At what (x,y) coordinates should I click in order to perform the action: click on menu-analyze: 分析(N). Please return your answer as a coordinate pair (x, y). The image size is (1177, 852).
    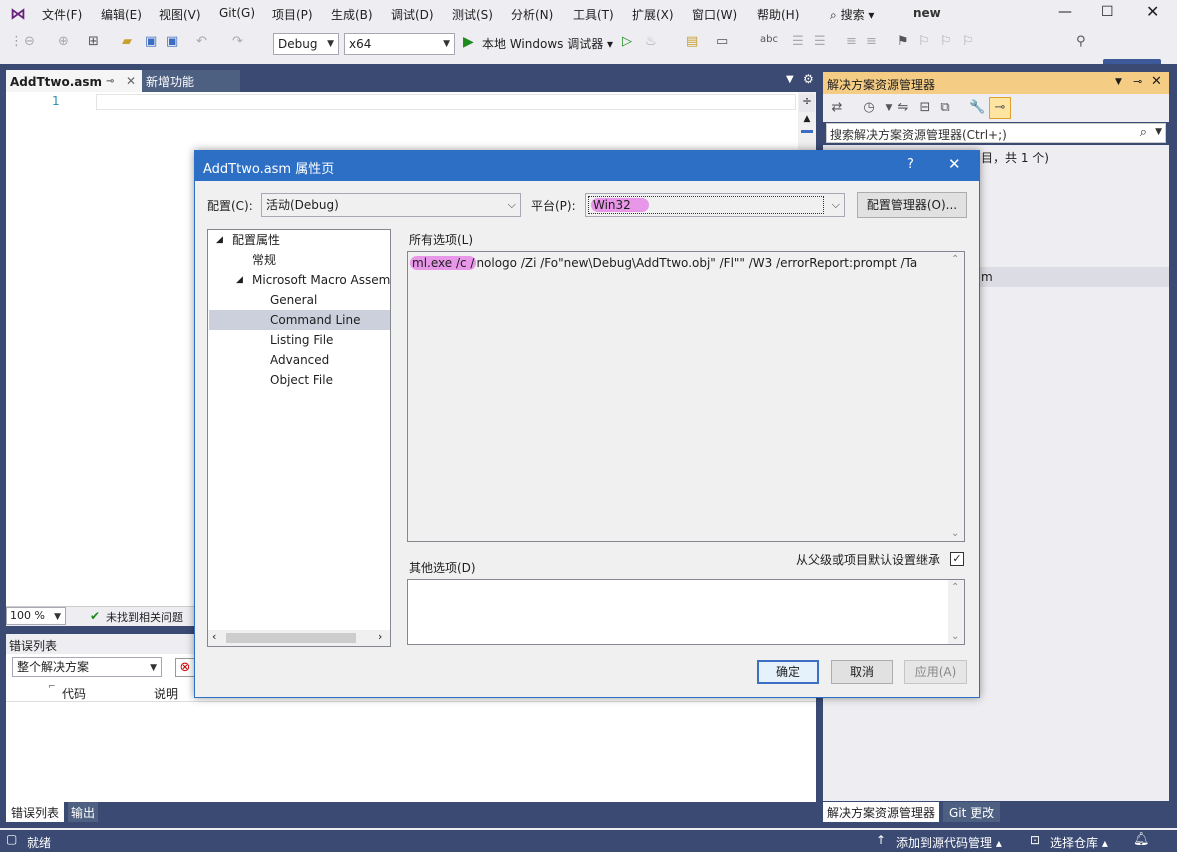
    Looking at the image, I should click on (532, 14).